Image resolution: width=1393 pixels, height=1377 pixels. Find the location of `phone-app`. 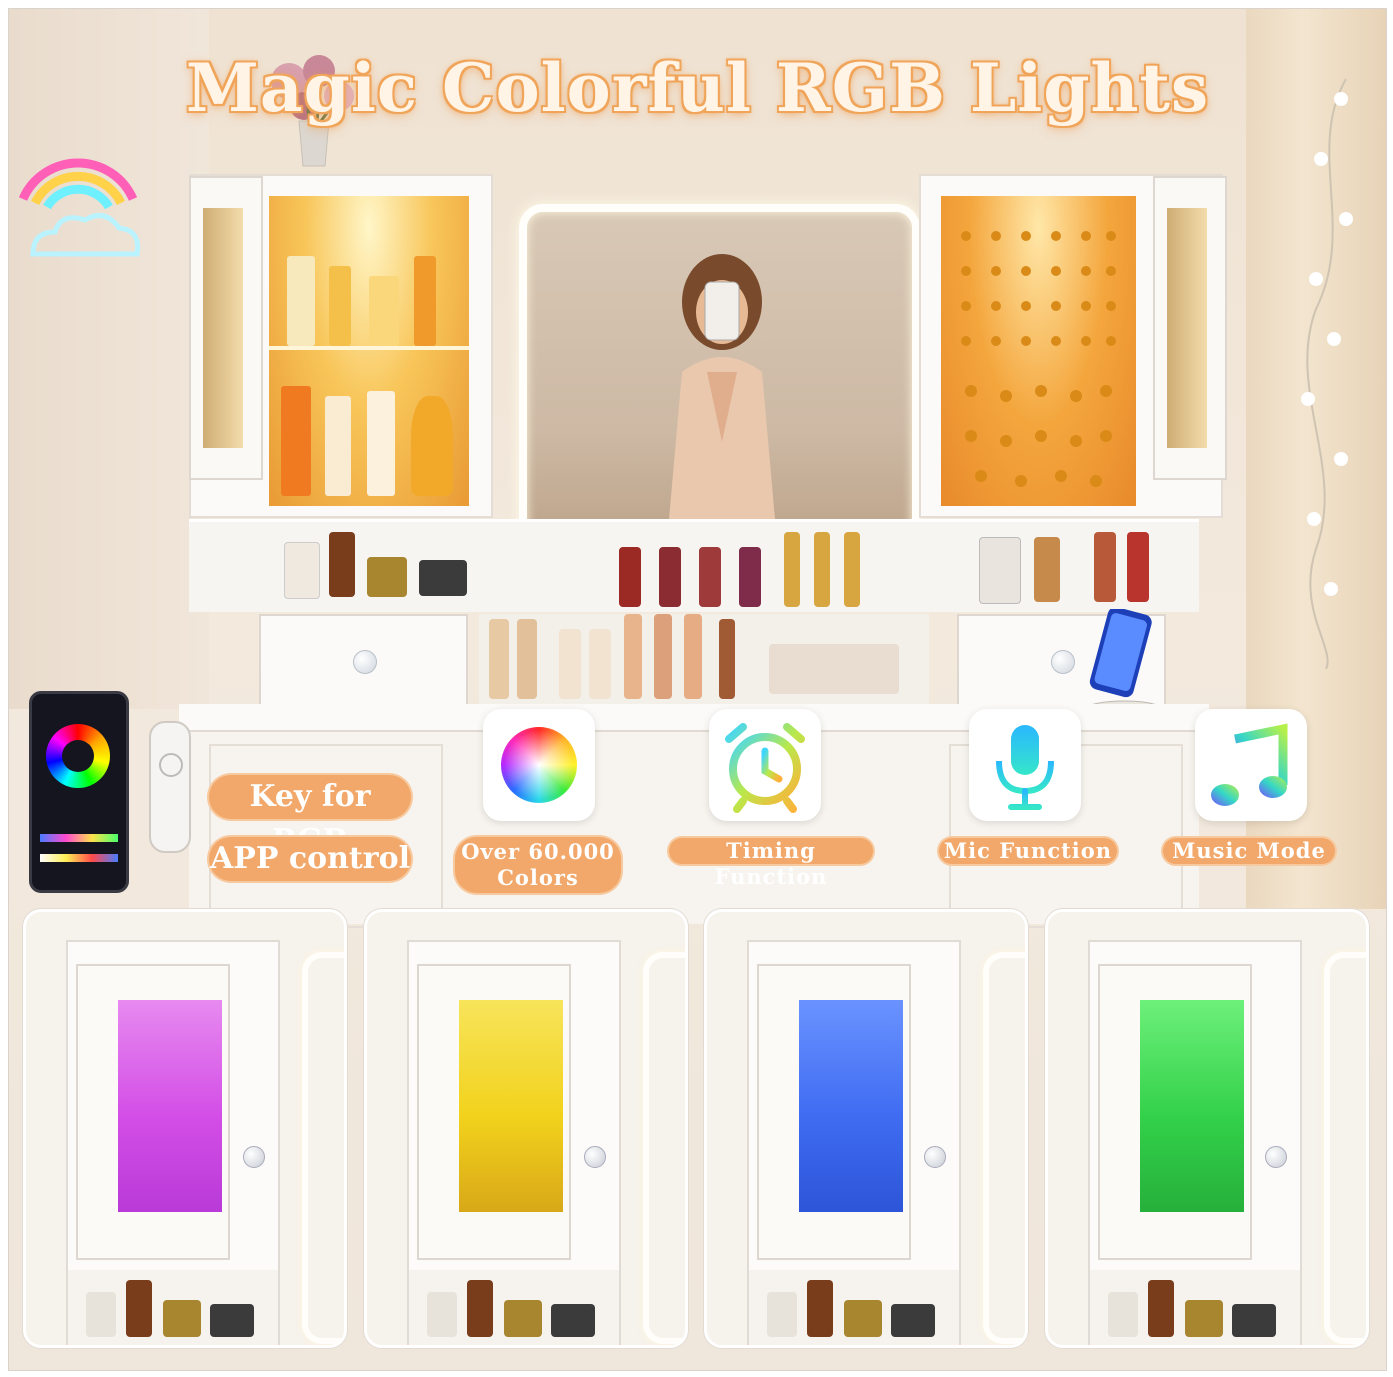

phone-app is located at coordinates (79, 792).